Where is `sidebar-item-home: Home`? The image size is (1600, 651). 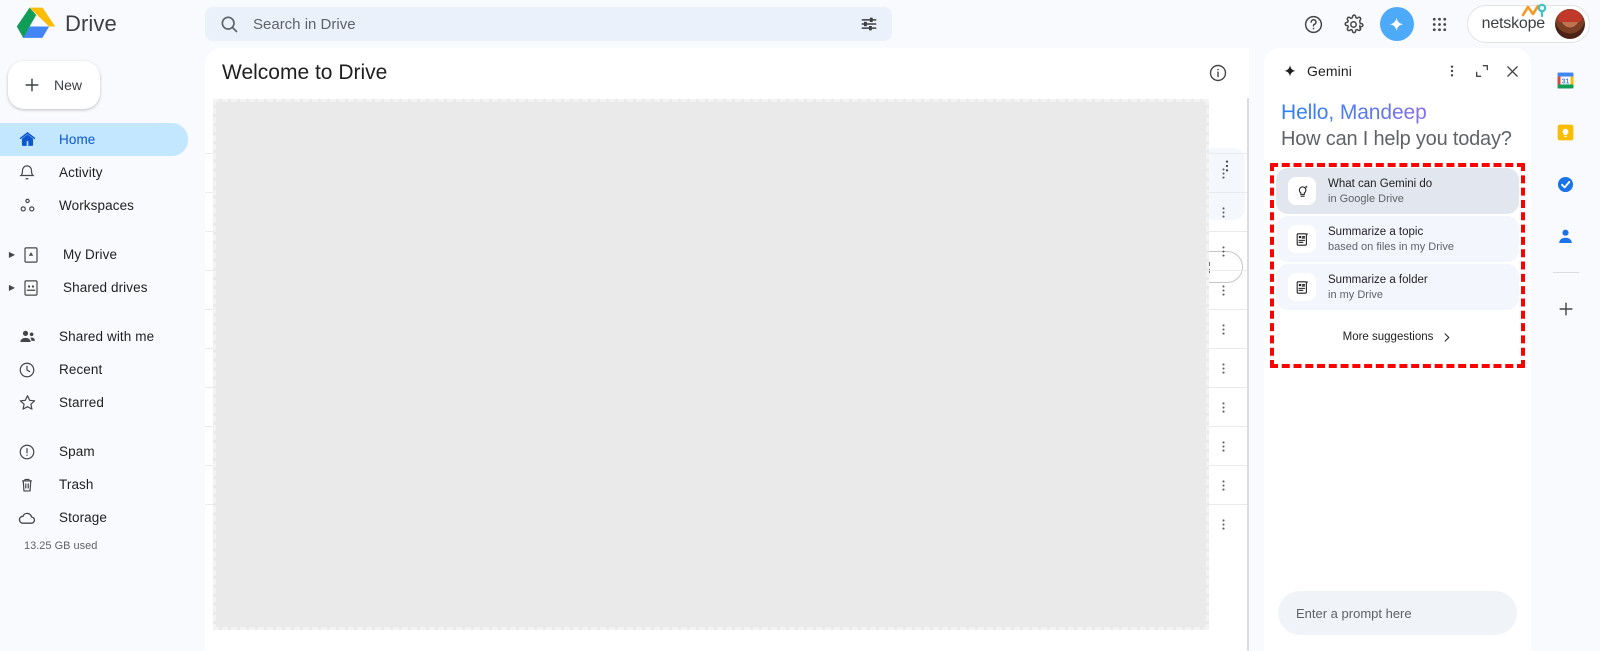
sidebar-item-home: Home is located at coordinates (94, 139).